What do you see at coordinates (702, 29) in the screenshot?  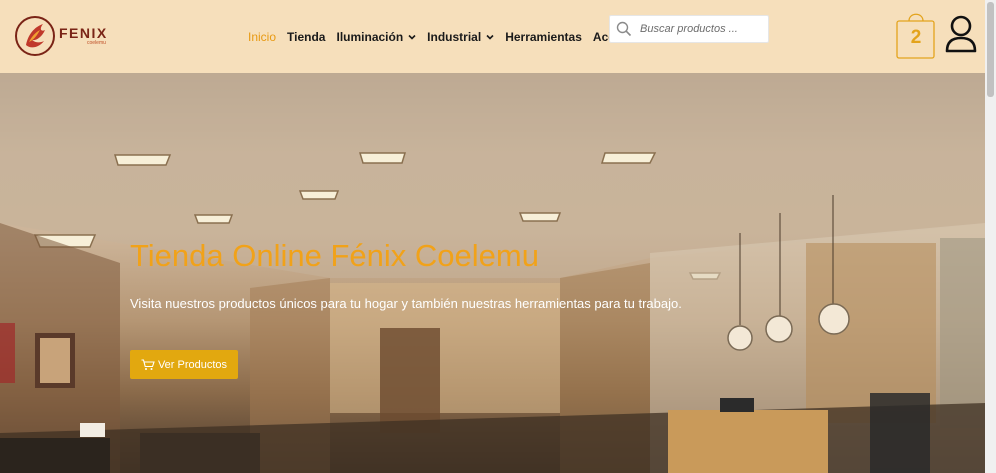 I see `search-input` at bounding box center [702, 29].